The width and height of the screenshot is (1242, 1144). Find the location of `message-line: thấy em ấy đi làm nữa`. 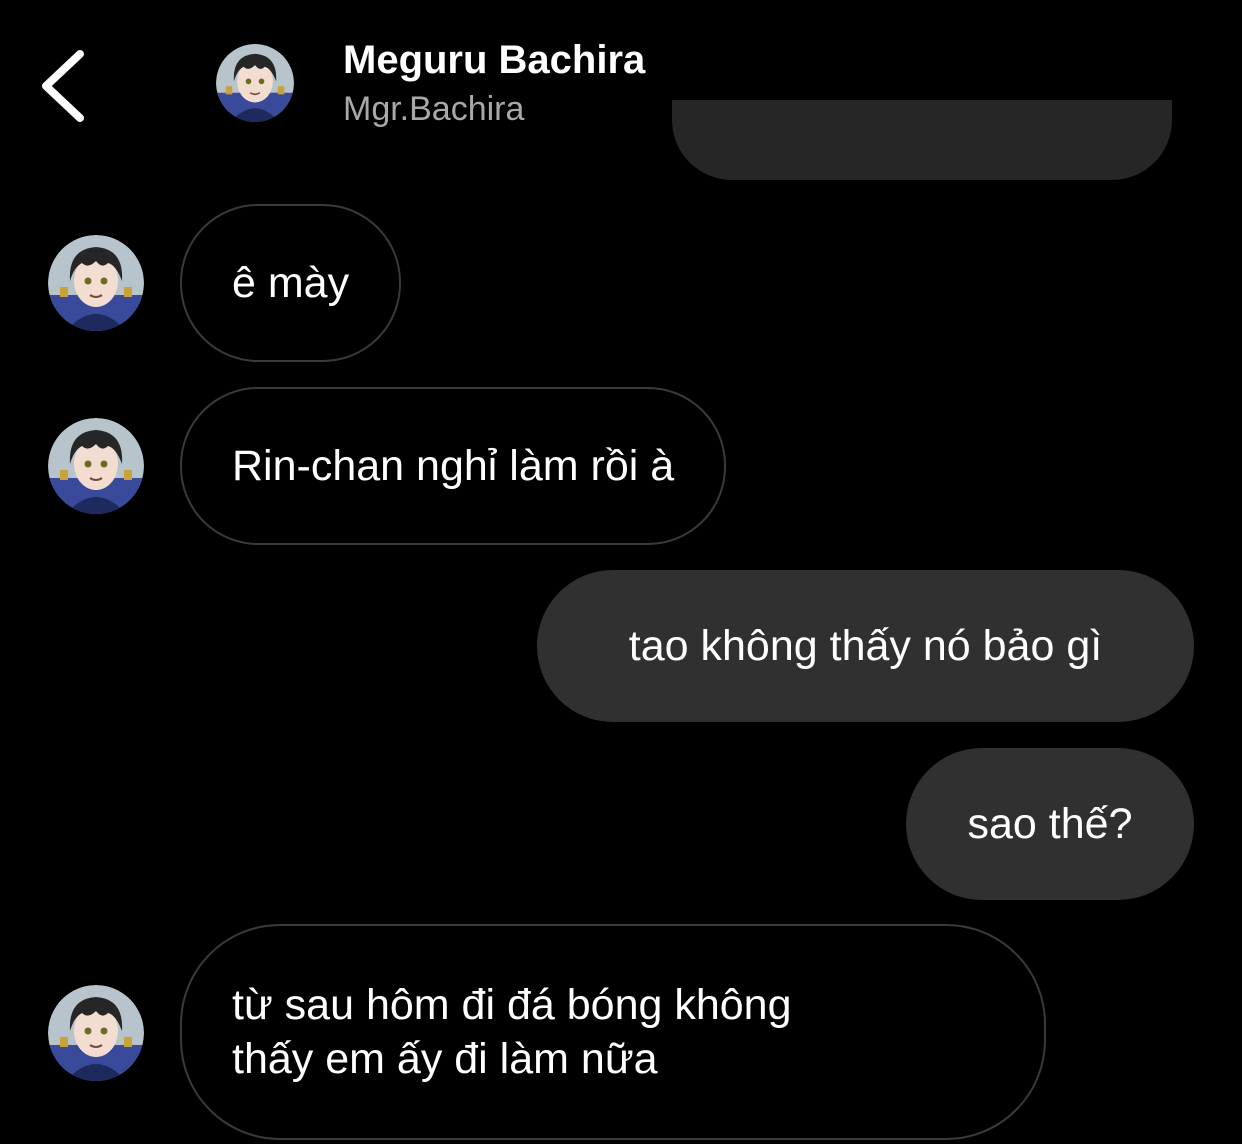

message-line: thấy em ấy đi làm nữa is located at coordinates (445, 1059).